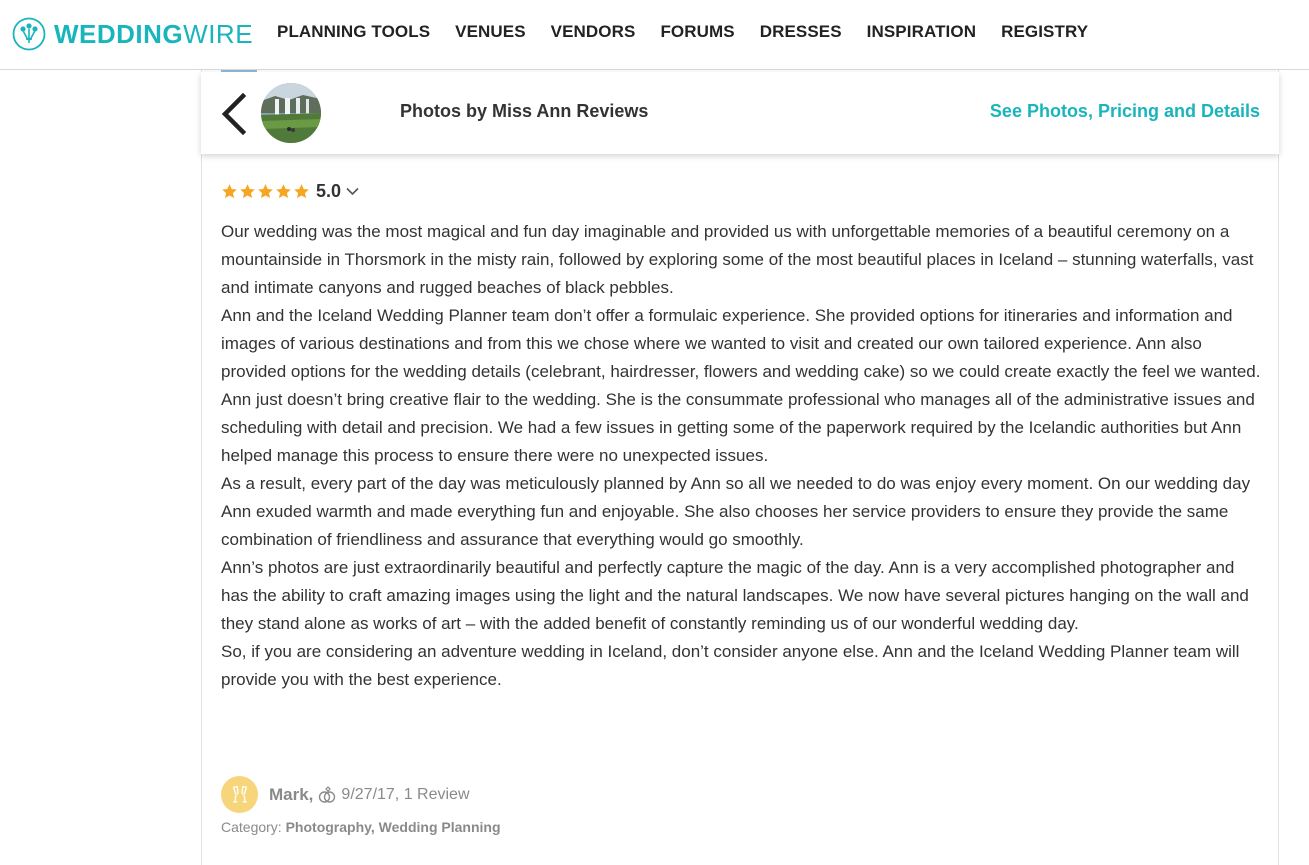 The height and width of the screenshot is (865, 1309). I want to click on author-name: Mark,, so click(291, 795).